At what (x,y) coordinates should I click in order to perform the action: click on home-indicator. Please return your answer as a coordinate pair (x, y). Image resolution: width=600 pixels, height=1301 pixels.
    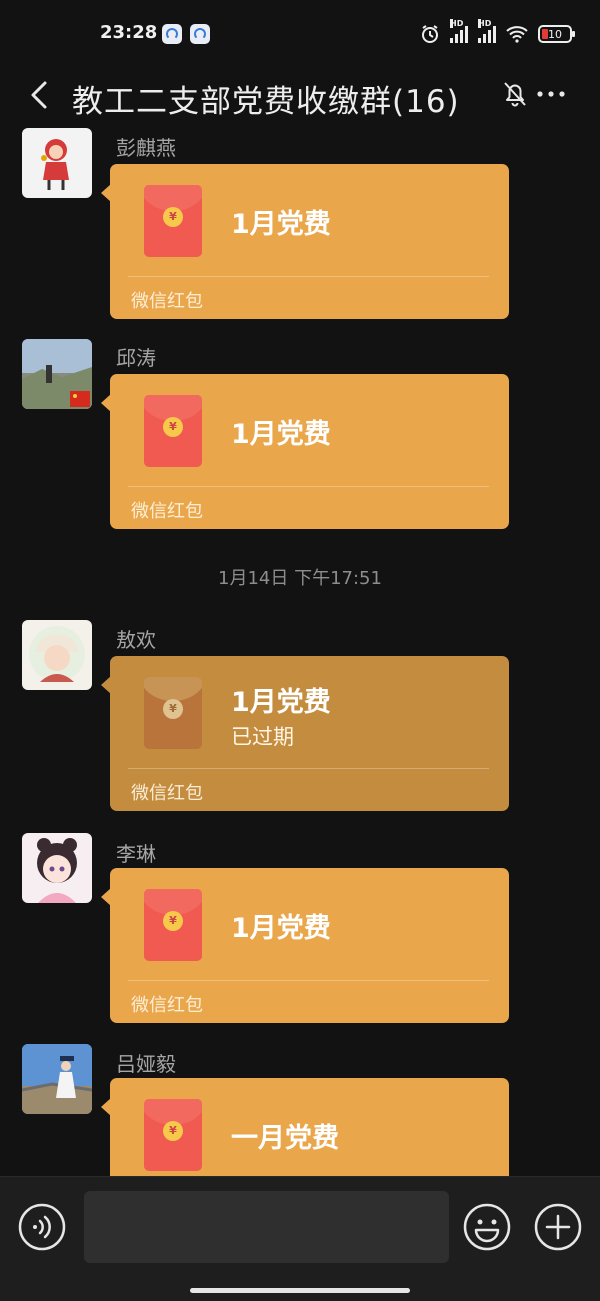
    Looking at the image, I should click on (300, 1290).